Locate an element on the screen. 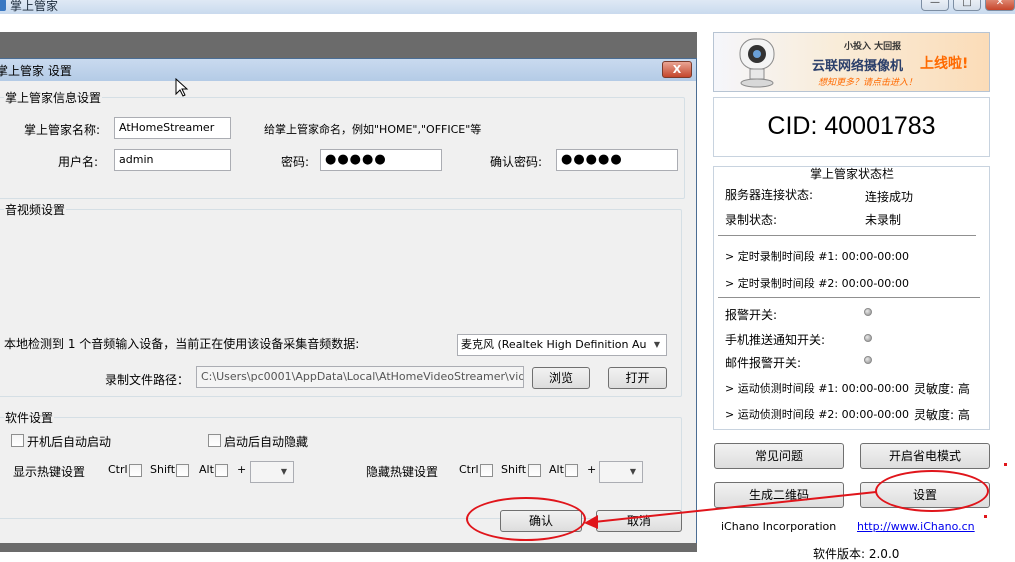 The height and width of the screenshot is (562, 1015). cid-box: CID: 40001783 is located at coordinates (851, 127).